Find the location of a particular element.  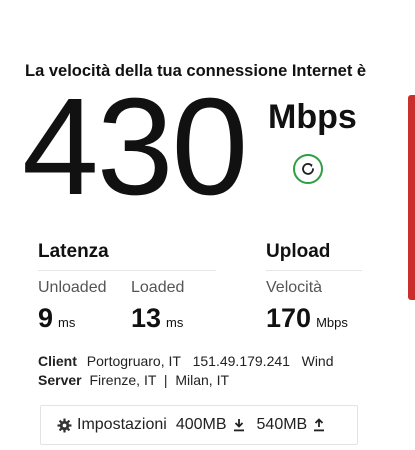

refresh-button is located at coordinates (308, 169).